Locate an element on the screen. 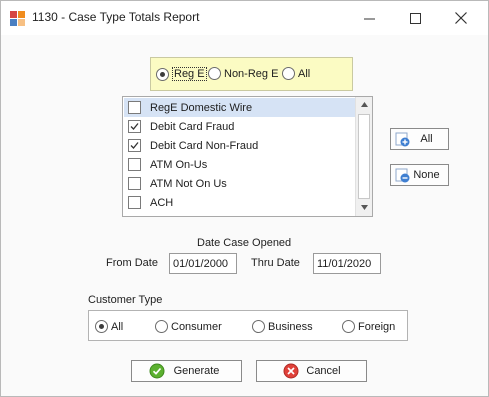 This screenshot has height=397, width=489. radio-all-reg-label: All is located at coordinates (304, 73).